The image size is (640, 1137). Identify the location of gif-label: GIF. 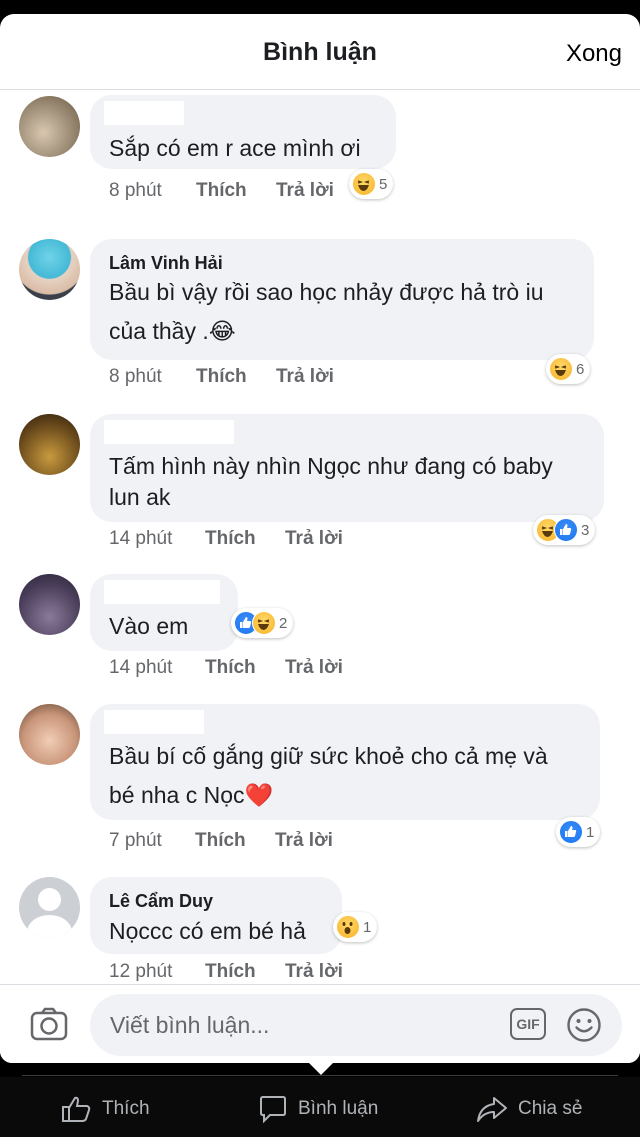
(528, 1024).